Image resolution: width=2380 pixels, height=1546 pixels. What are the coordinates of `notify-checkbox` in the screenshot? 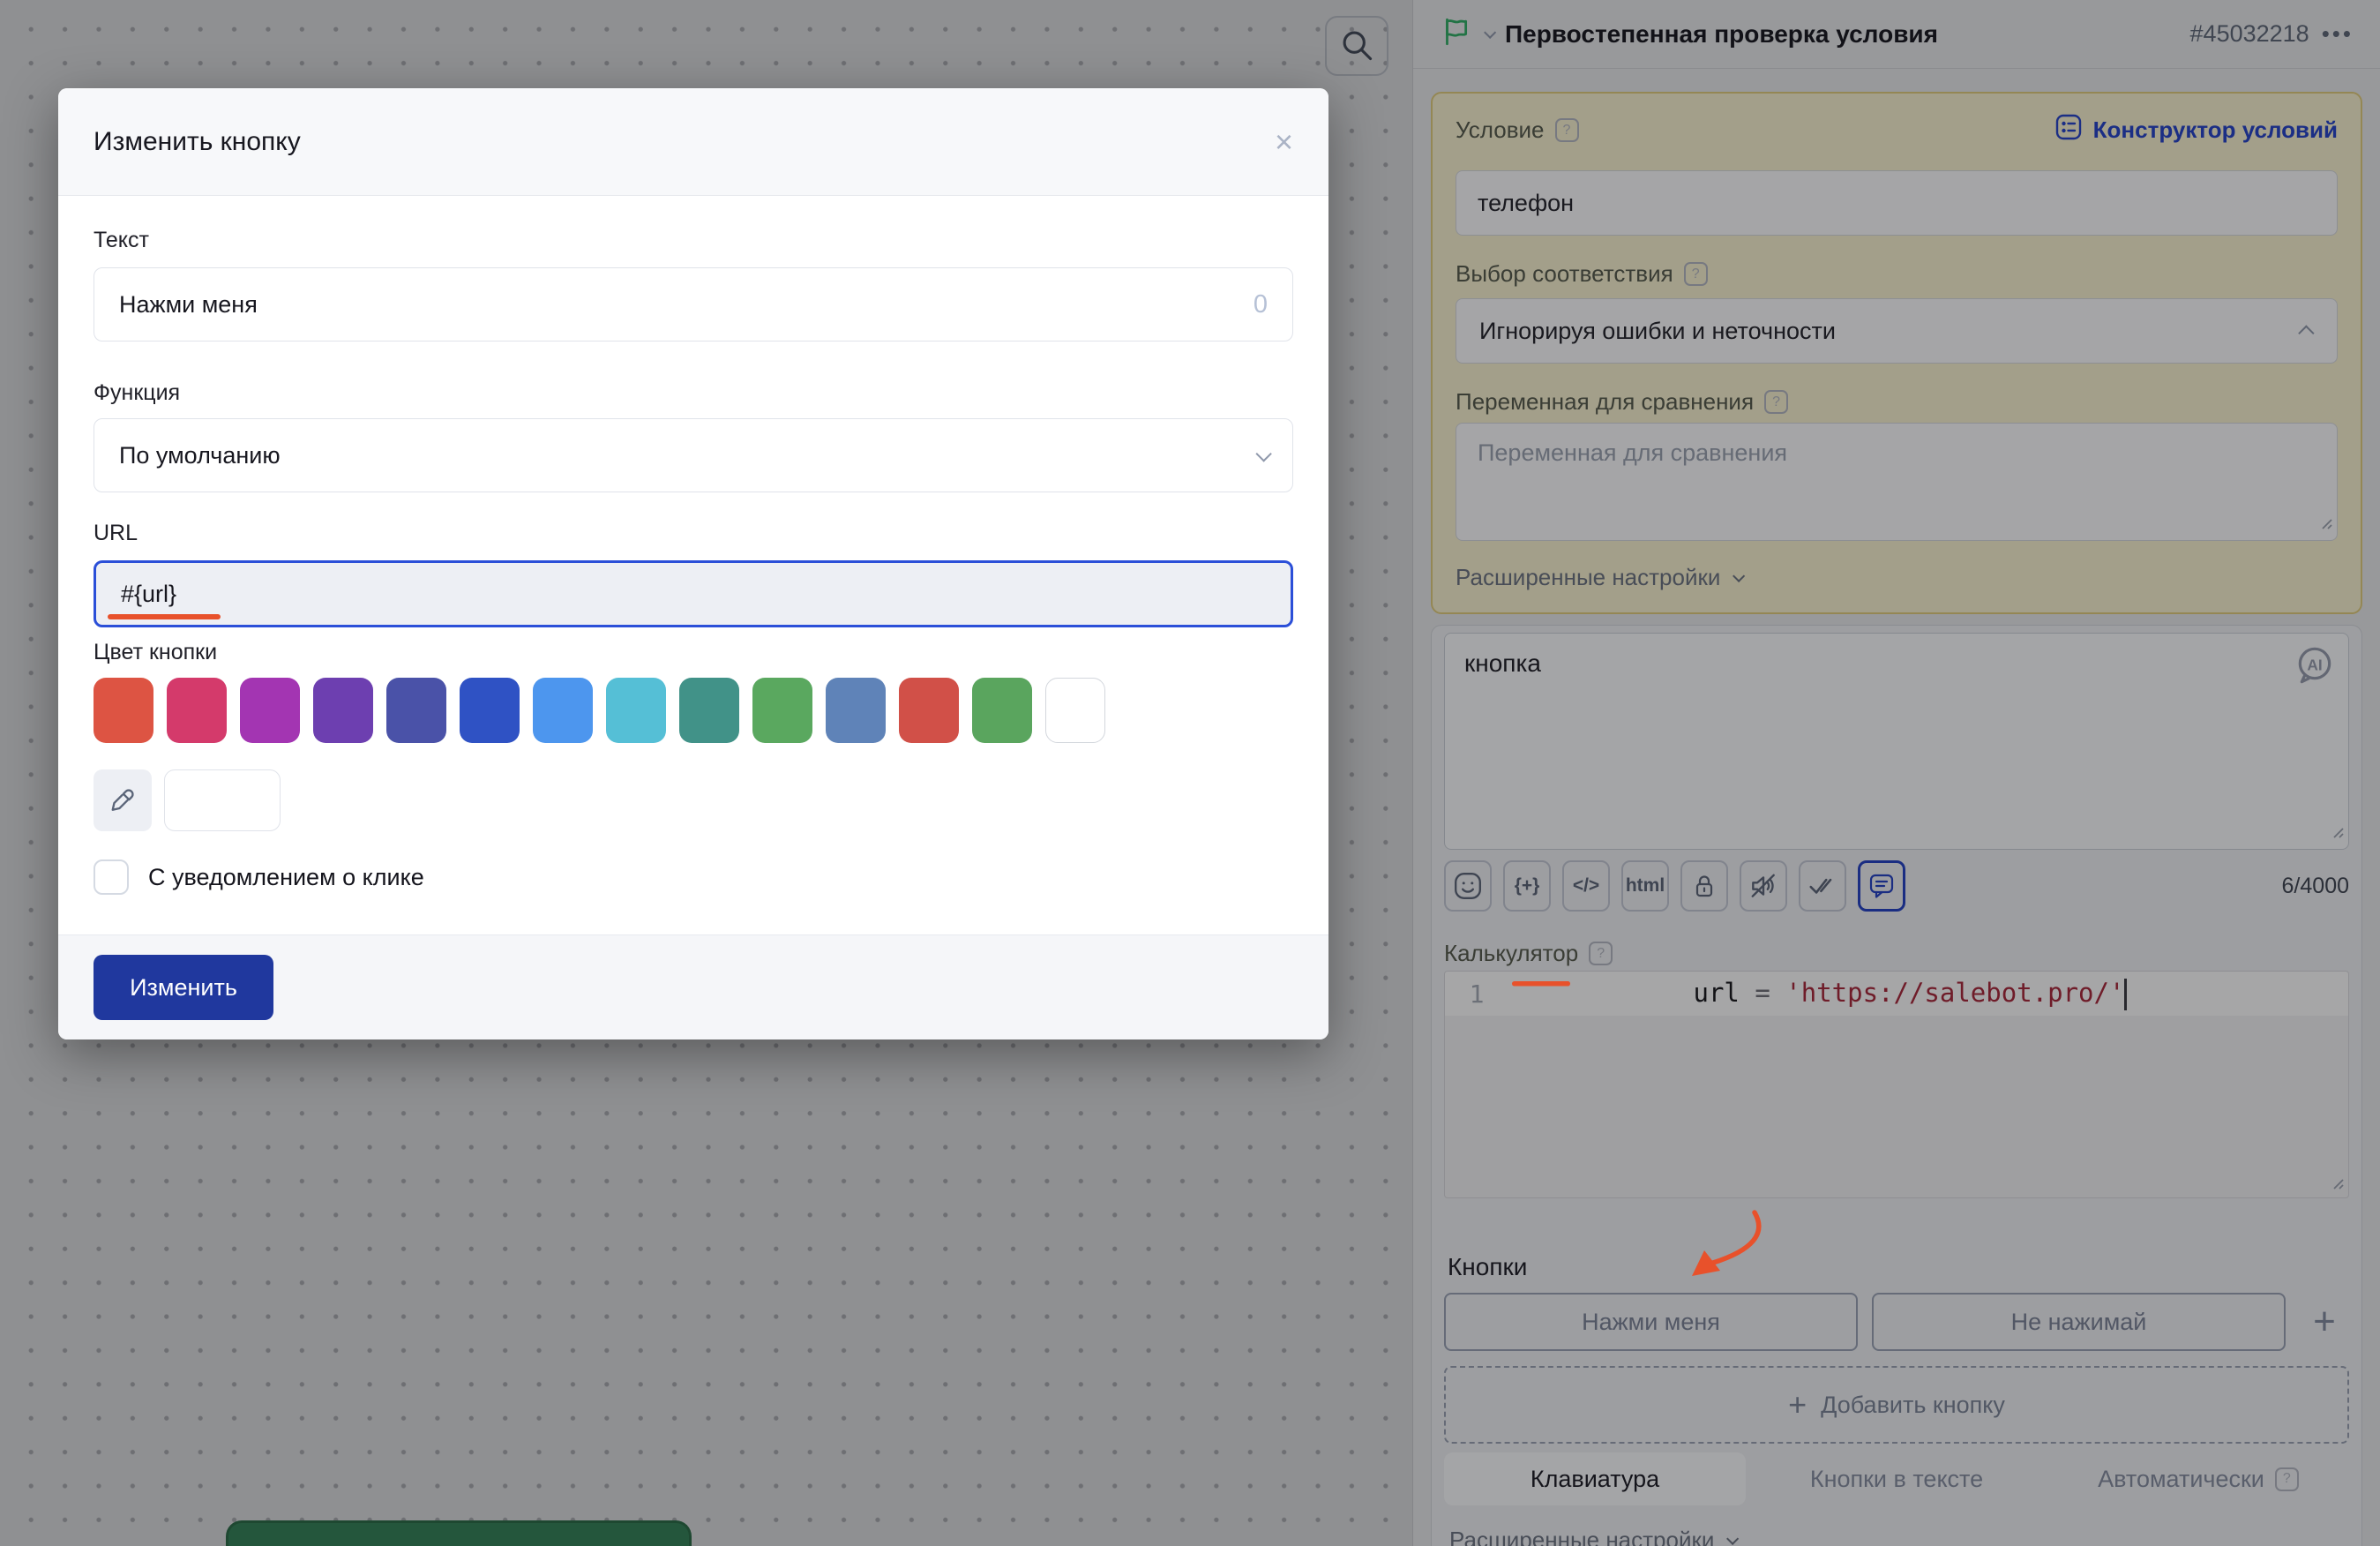 It's located at (111, 877).